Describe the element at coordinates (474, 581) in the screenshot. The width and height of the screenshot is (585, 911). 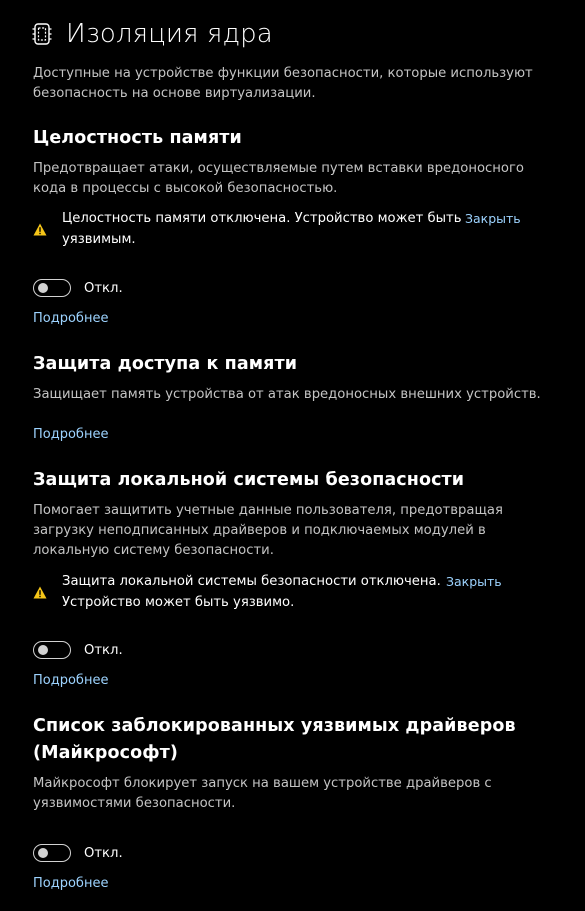
I see `lsa-protection-dismiss-link: Закрыть` at that location.